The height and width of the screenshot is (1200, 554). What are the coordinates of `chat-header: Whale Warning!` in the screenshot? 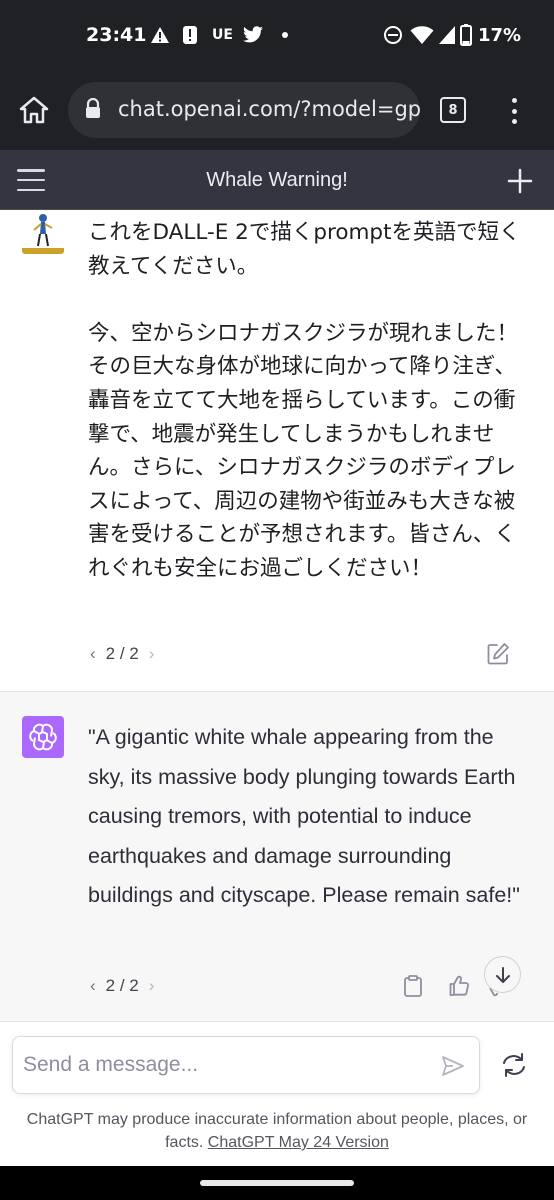 It's located at (277, 180).